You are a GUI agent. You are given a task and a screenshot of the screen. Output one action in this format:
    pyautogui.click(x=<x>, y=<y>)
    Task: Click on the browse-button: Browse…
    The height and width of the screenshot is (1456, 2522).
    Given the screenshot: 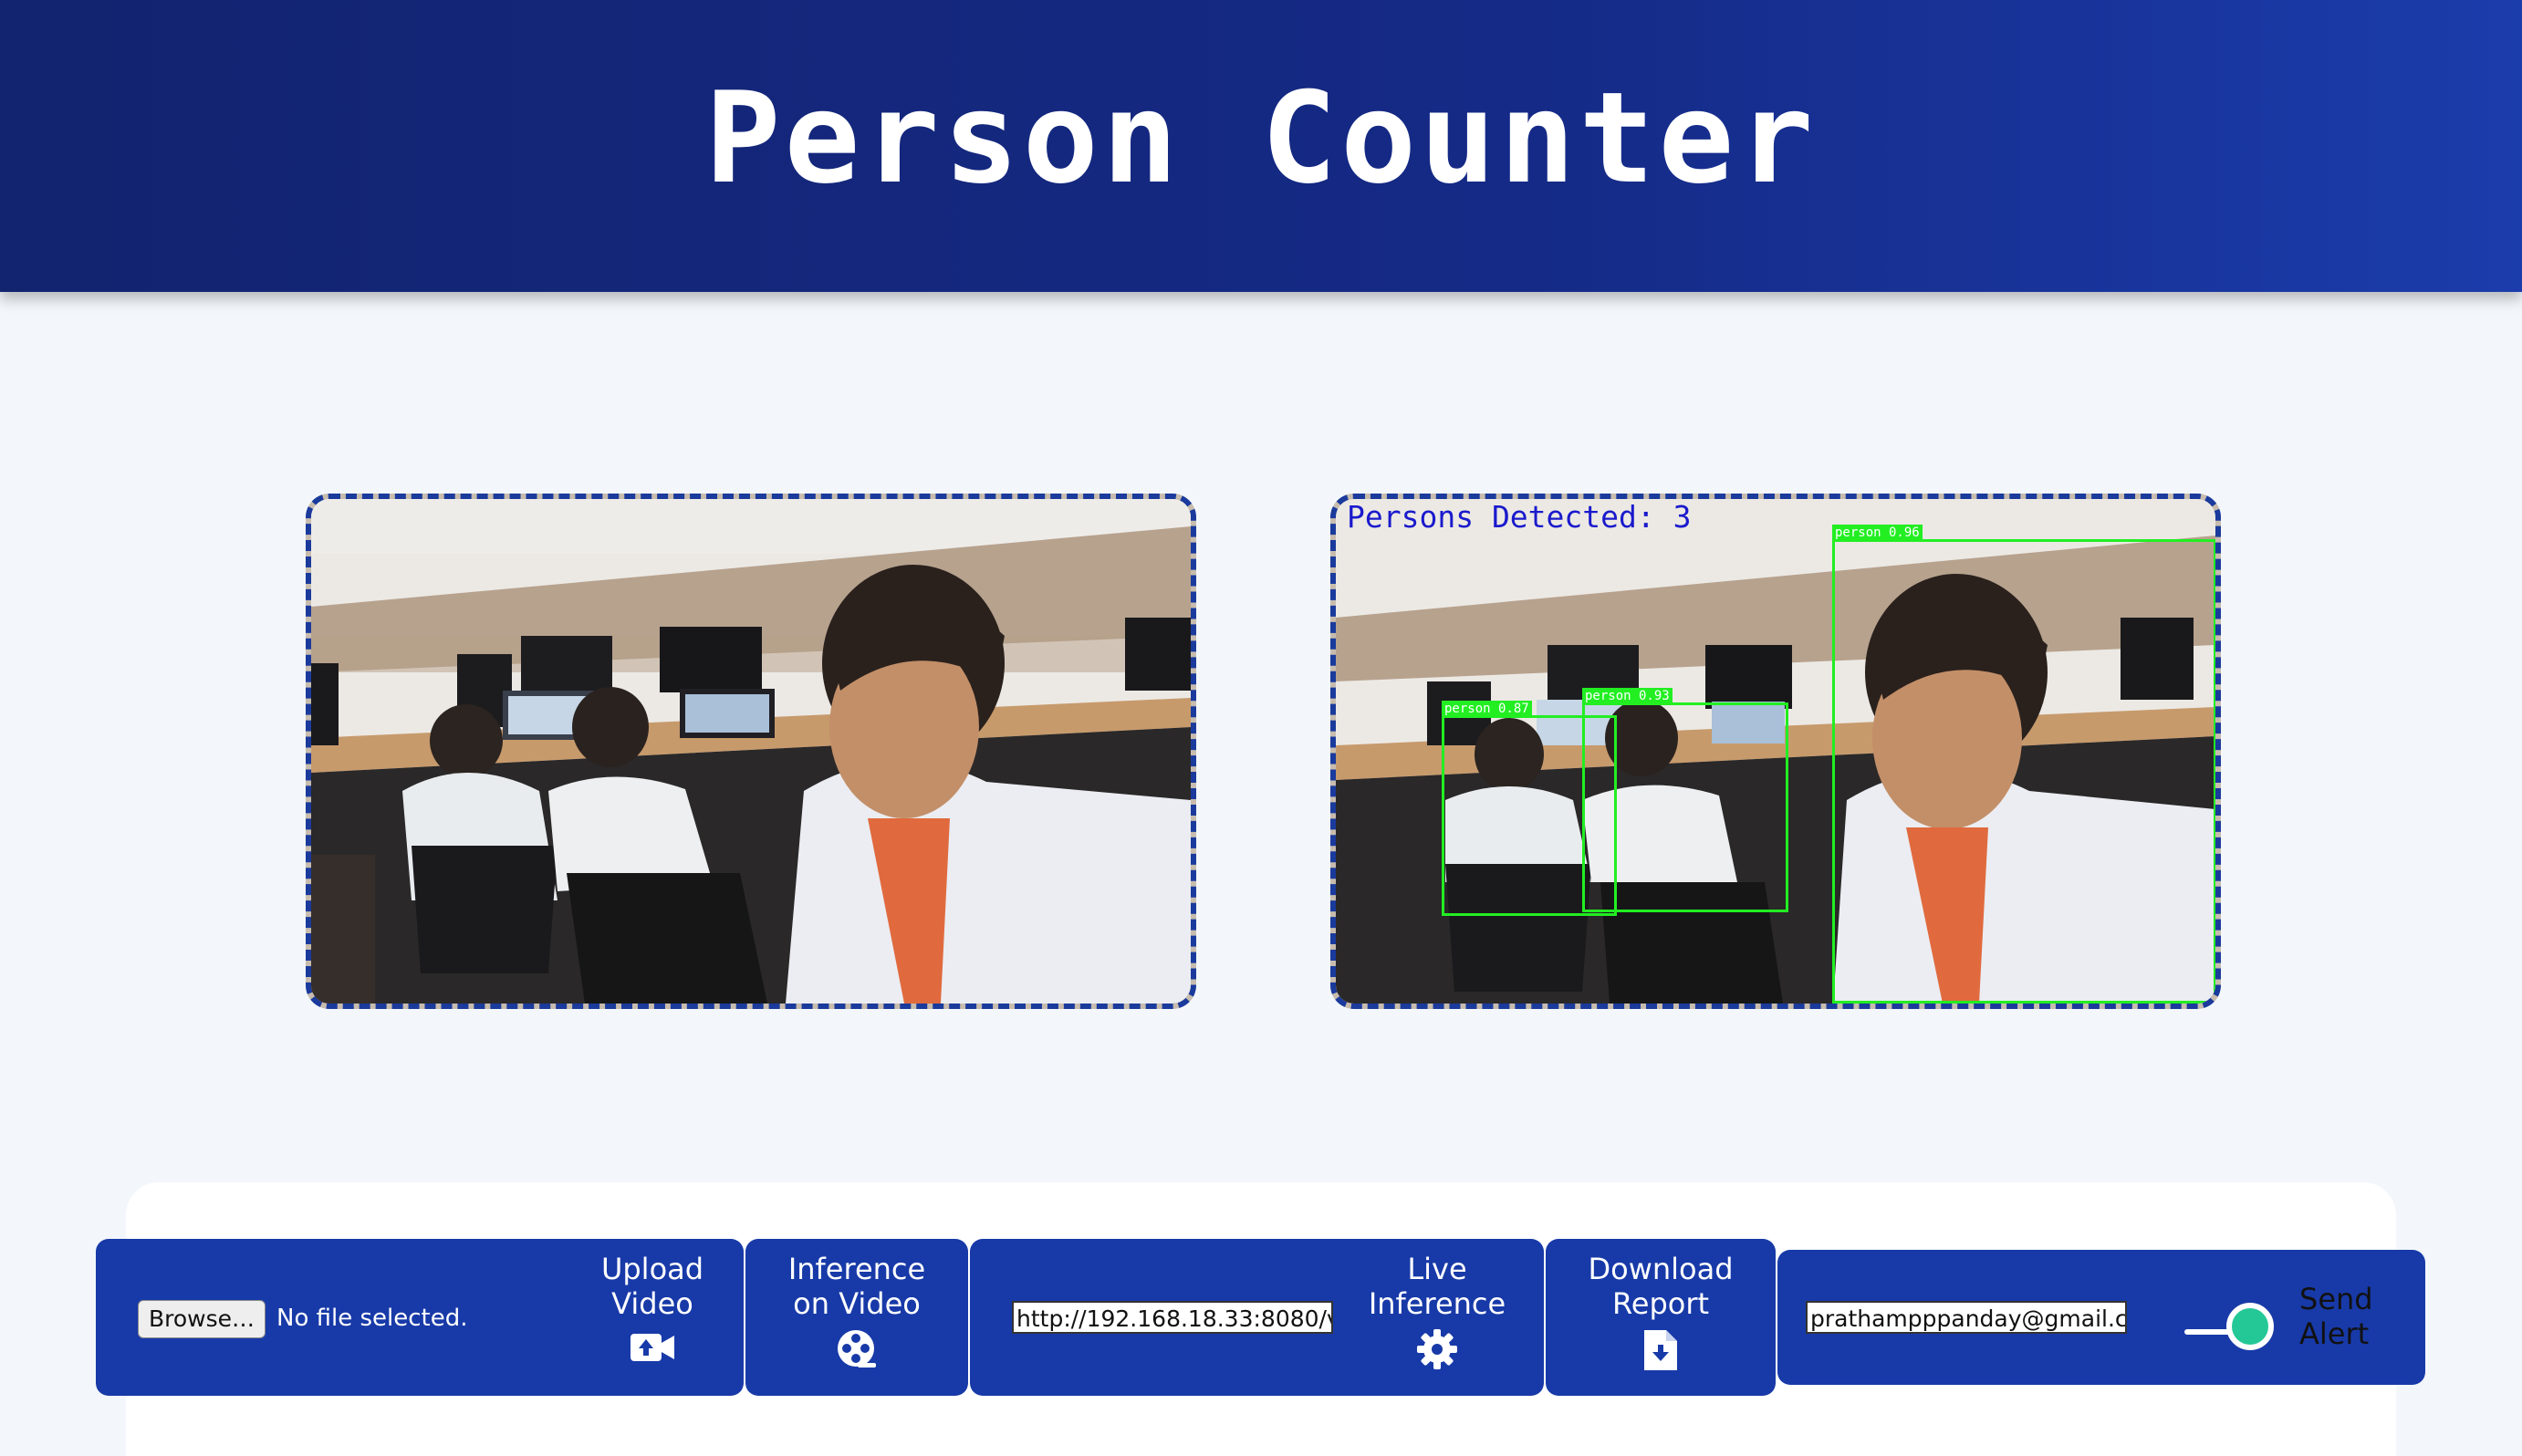 What is the action you would take?
    pyautogui.click(x=202, y=1319)
    